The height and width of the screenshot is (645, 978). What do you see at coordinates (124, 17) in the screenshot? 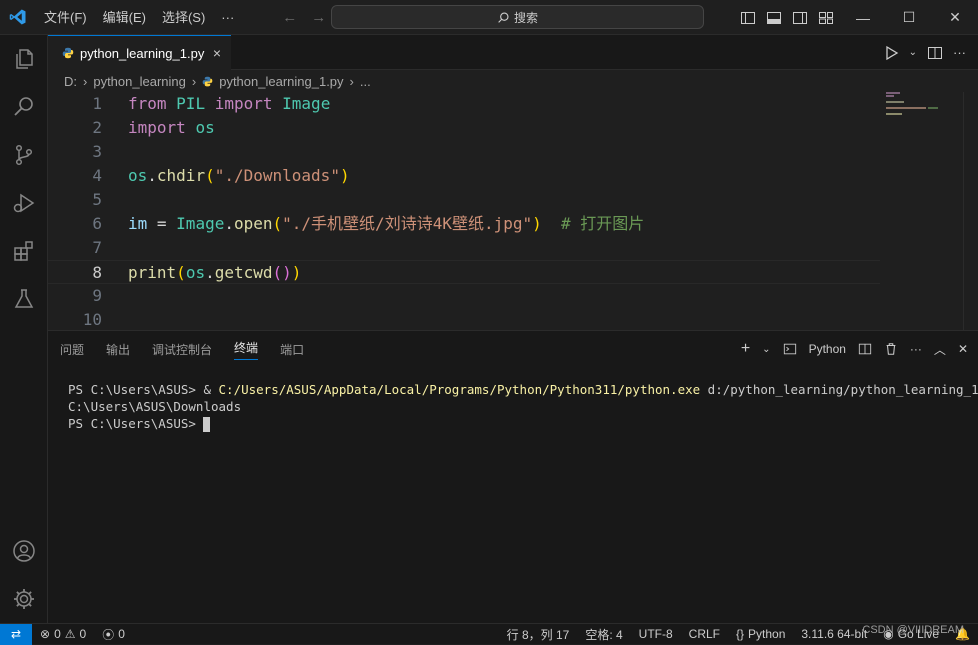
I see `menu-edit: 编辑(E)` at bounding box center [124, 17].